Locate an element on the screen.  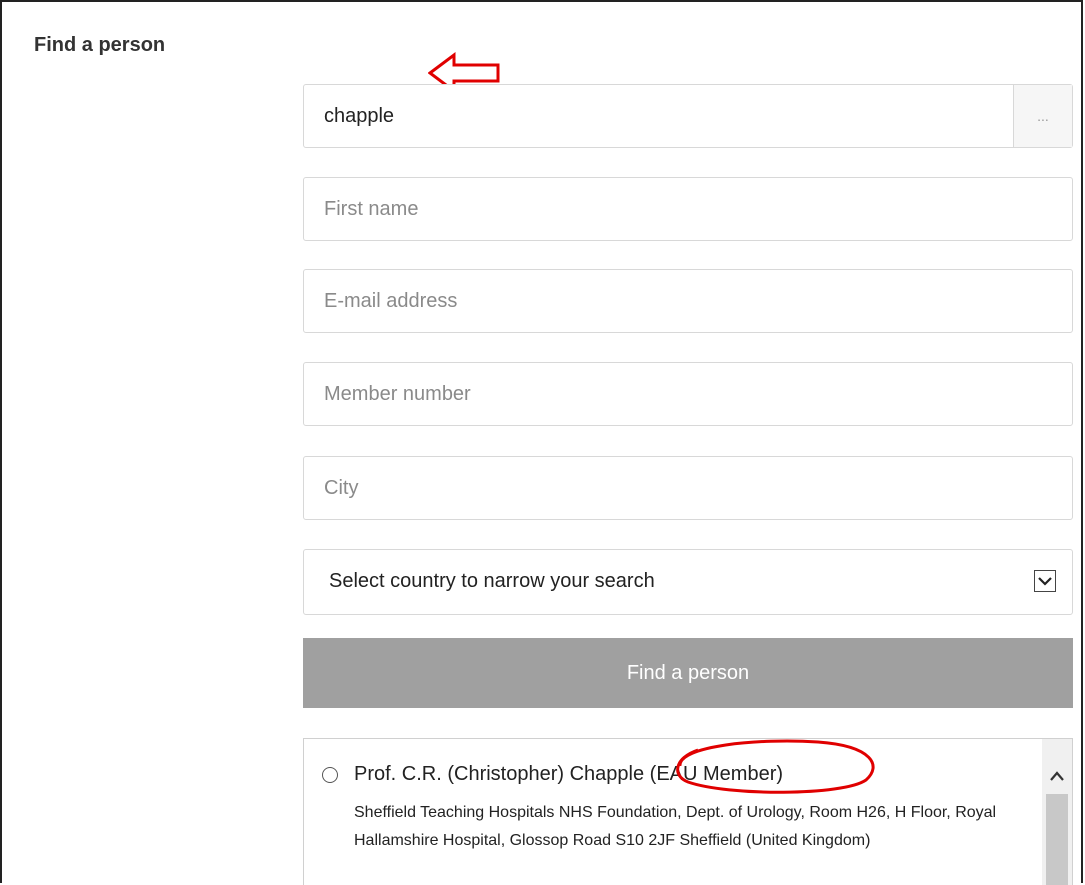
result-radio is located at coordinates (330, 775).